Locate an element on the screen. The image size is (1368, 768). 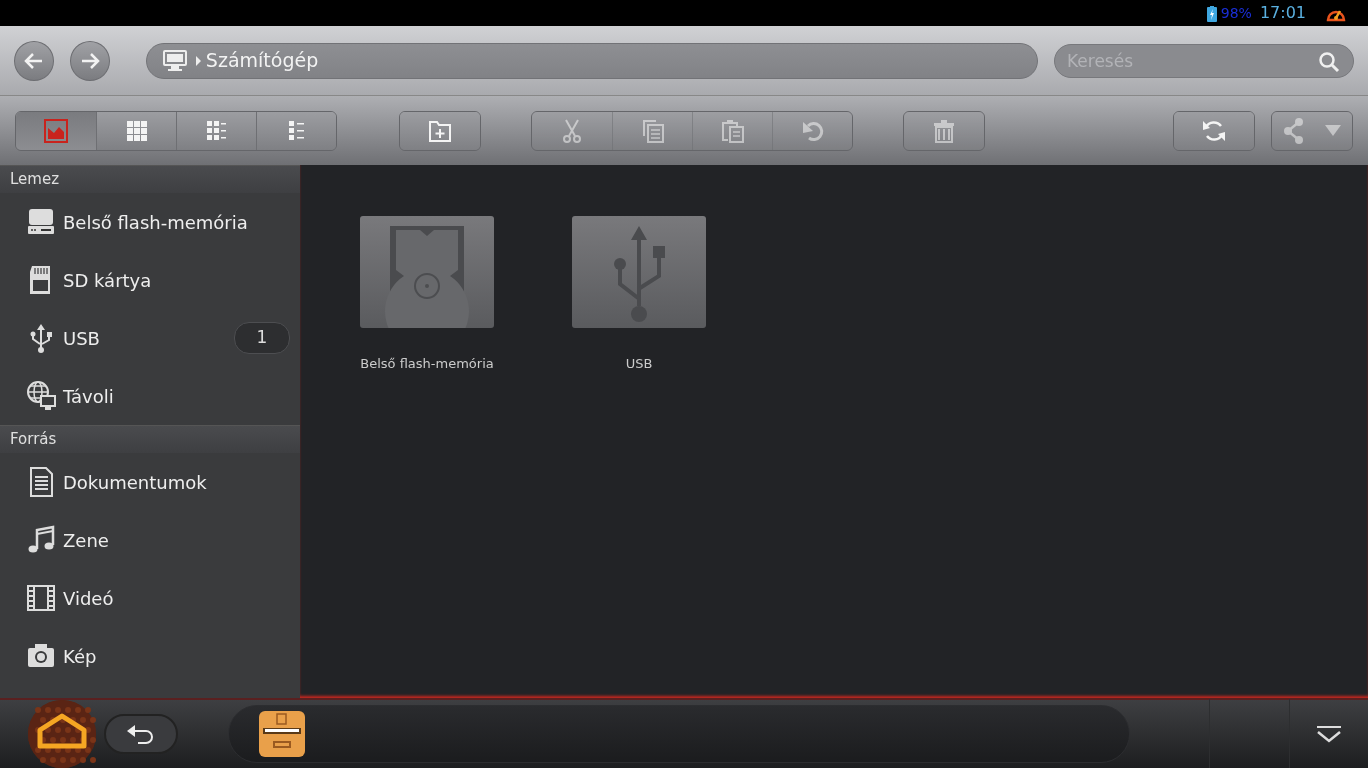
section-header: Lemez is located at coordinates (150, 179).